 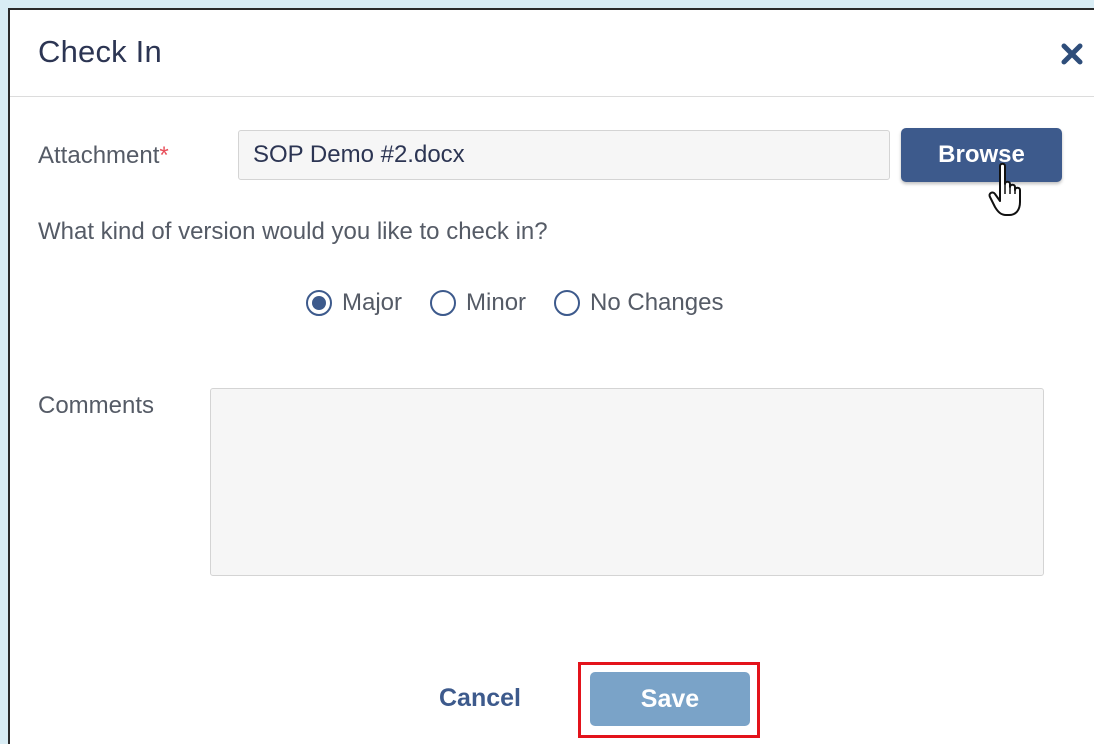 I want to click on radio-button-checked, so click(x=319, y=303).